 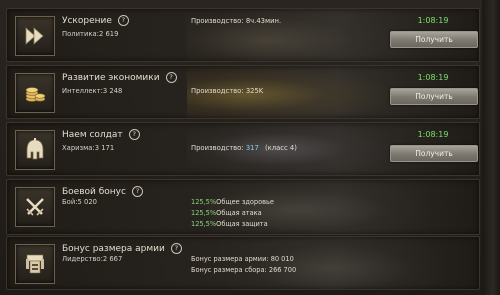 I want to click on panel-title: Бонус размера армии ?, so click(x=122, y=248).